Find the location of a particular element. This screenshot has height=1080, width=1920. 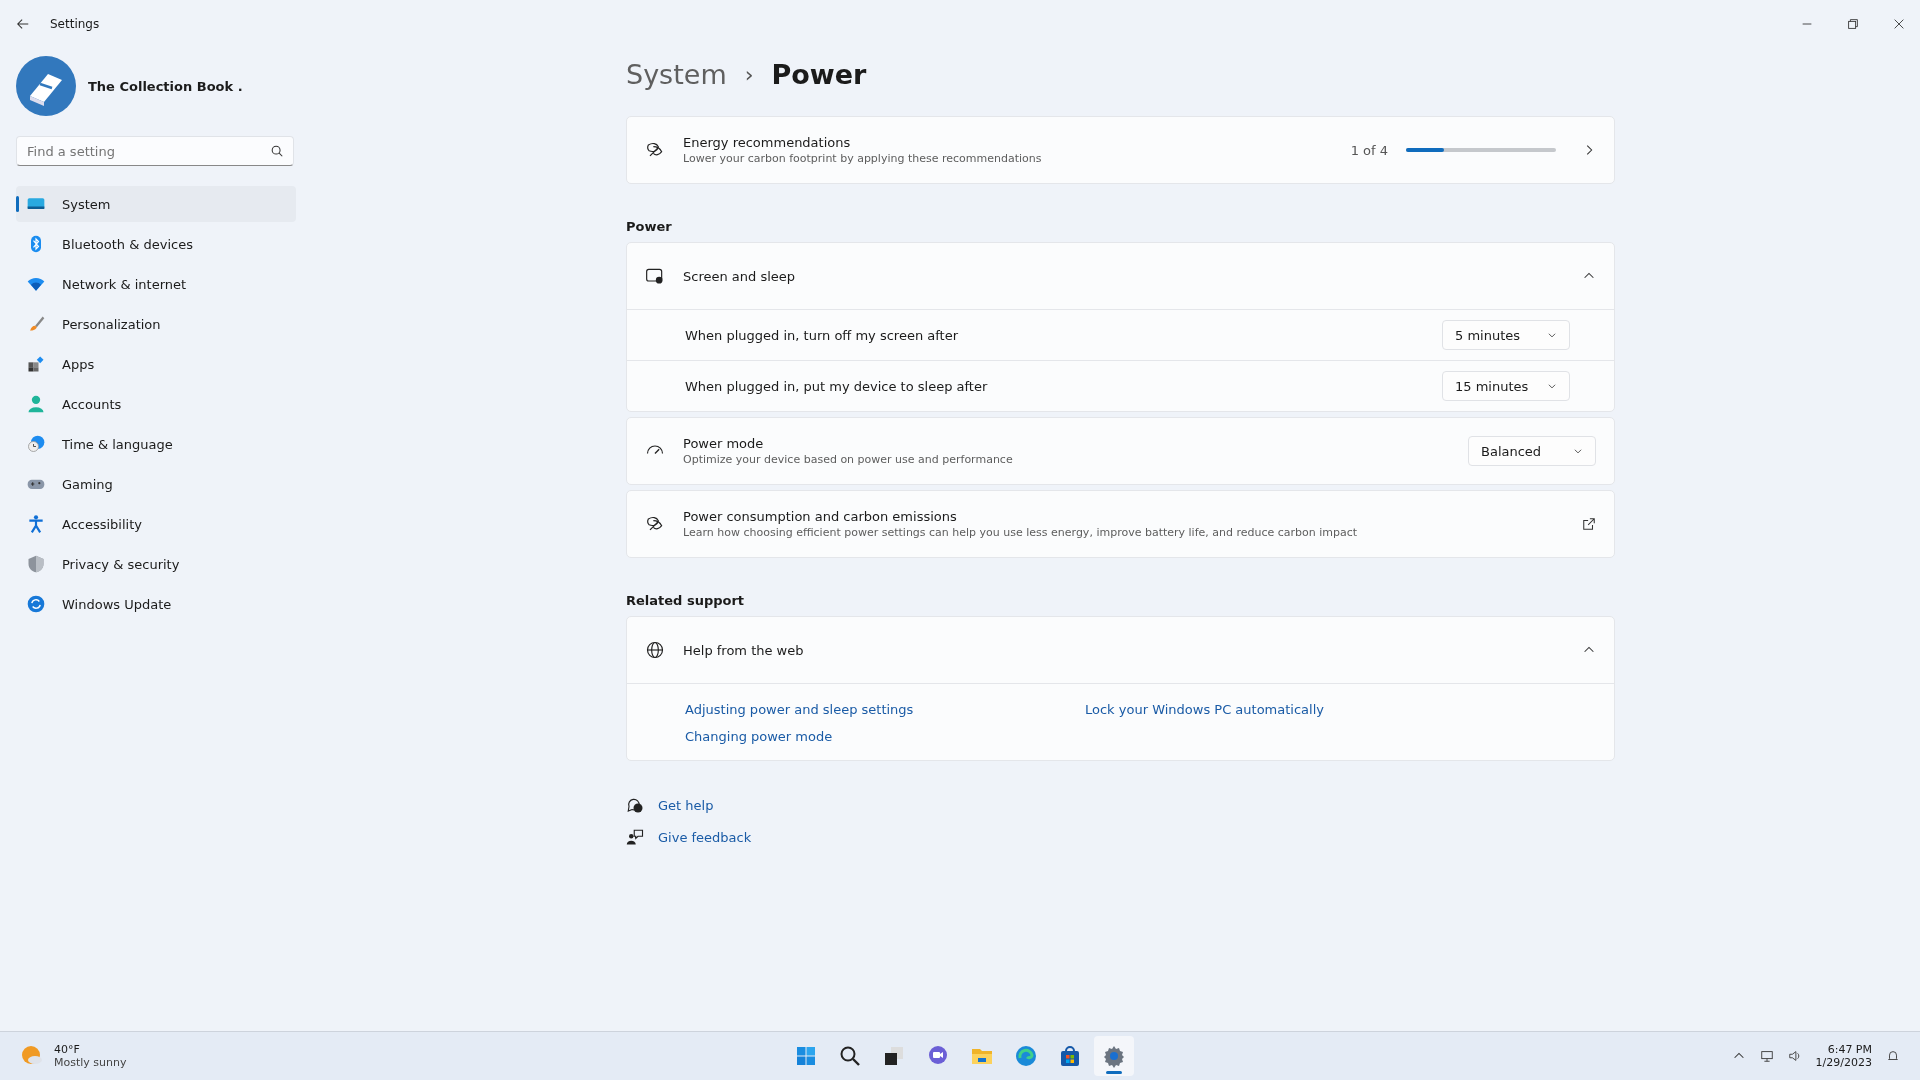

dropdown: Balanced is located at coordinates (1532, 451).